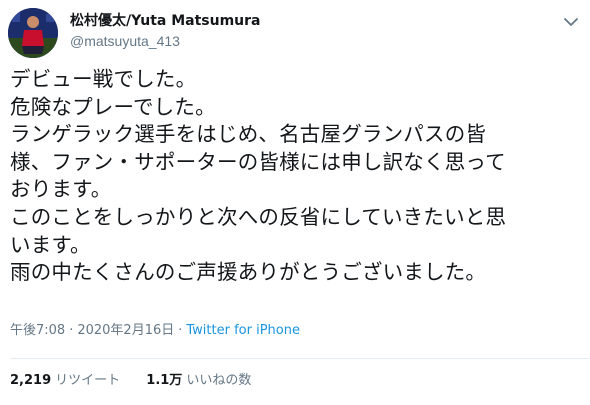  I want to click on tweet-line: 様、ファン・サポーターの皆様には申し訳なく思って, so click(258, 161).